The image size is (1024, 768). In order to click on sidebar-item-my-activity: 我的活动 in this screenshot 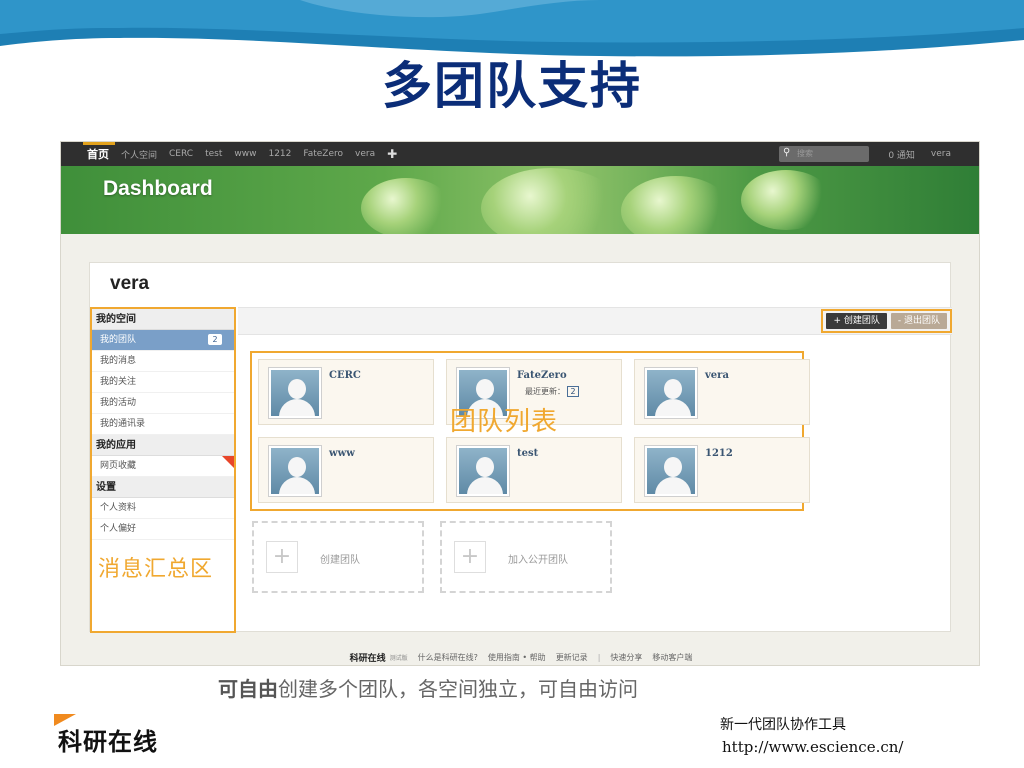, I will do `click(163, 403)`.